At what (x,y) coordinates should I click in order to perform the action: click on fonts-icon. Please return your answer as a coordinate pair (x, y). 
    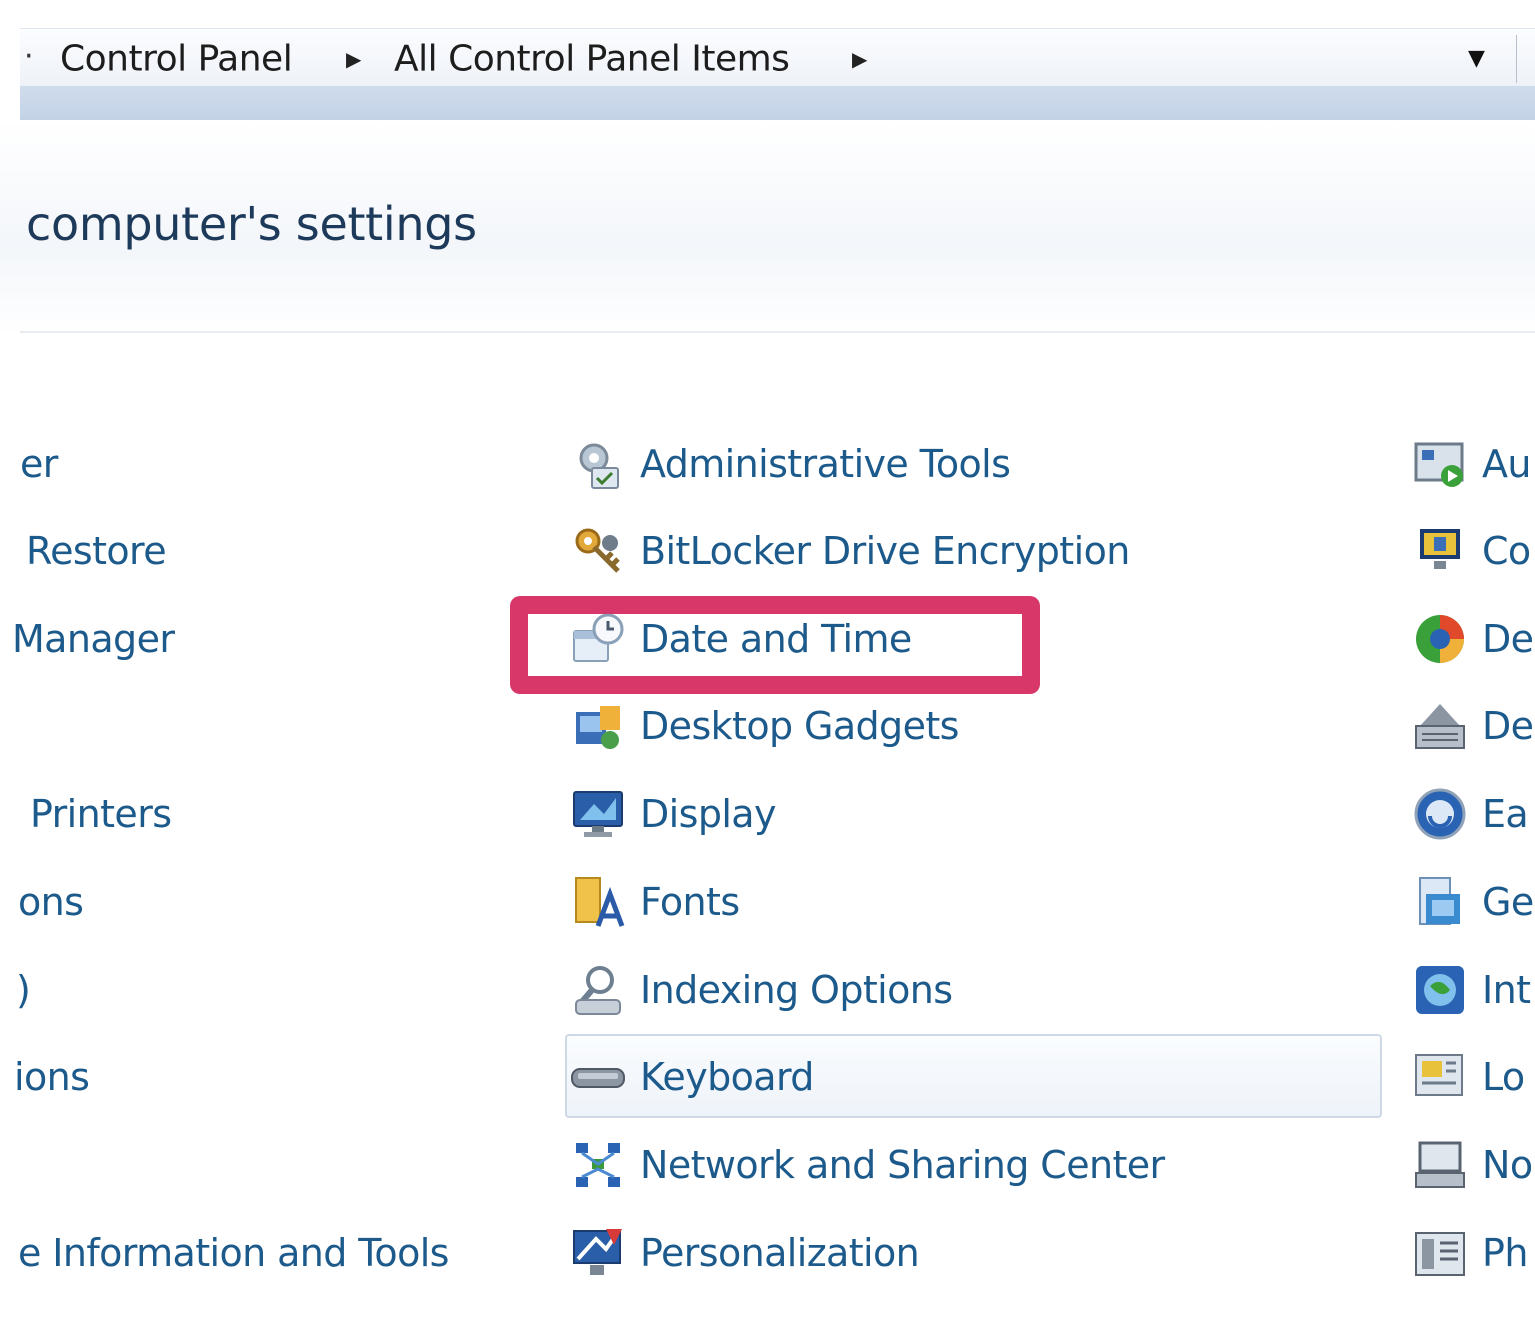
    Looking at the image, I should click on (598, 902).